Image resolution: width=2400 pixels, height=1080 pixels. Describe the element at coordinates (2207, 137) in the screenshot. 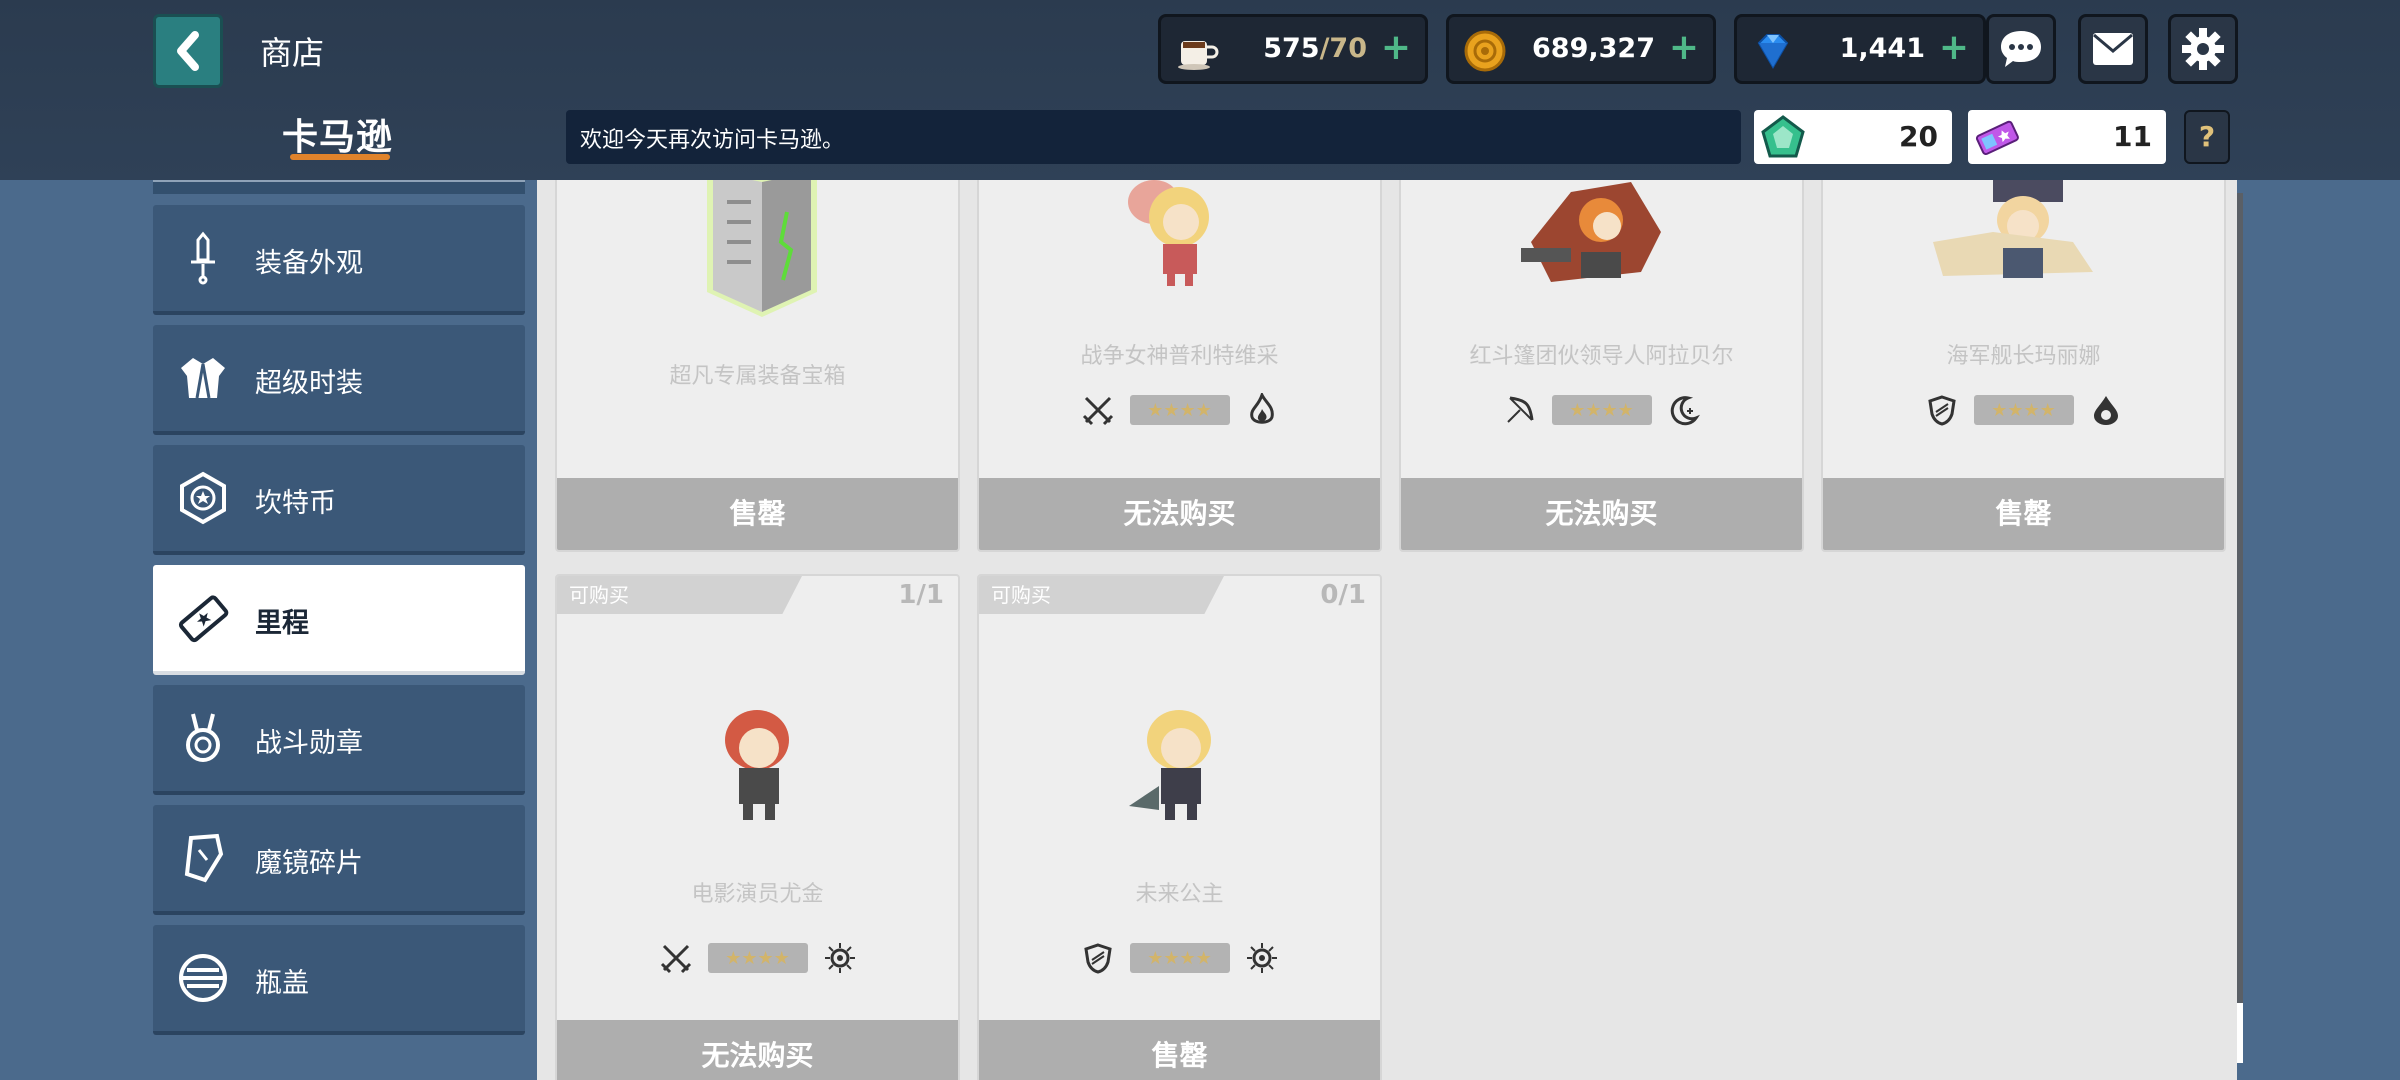

I see `help-button: ?` at that location.